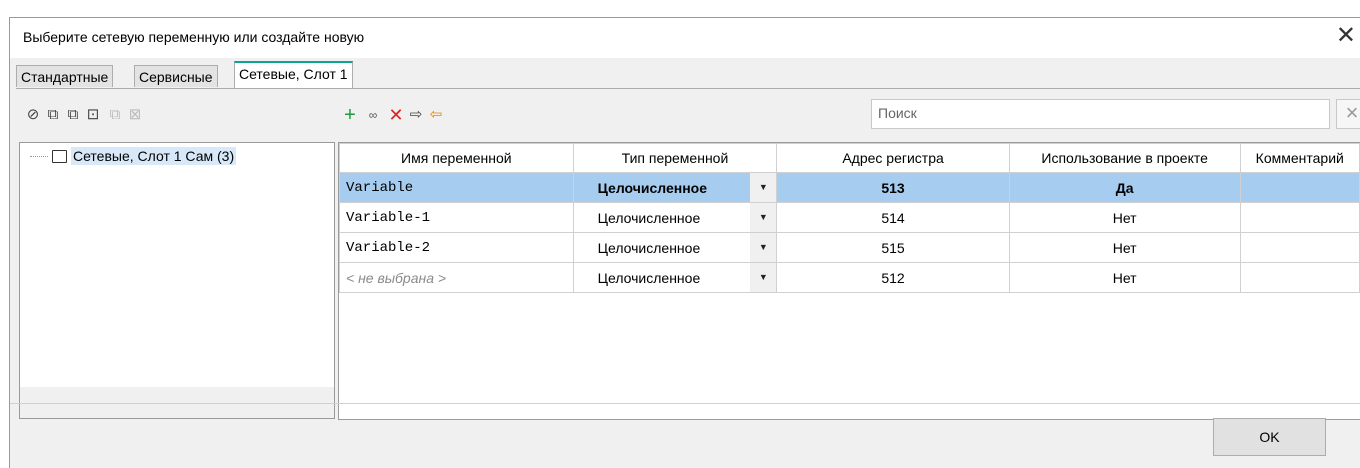 Image resolution: width=1360 pixels, height=468 pixels. I want to click on close-icon: ✕, so click(1346, 36).